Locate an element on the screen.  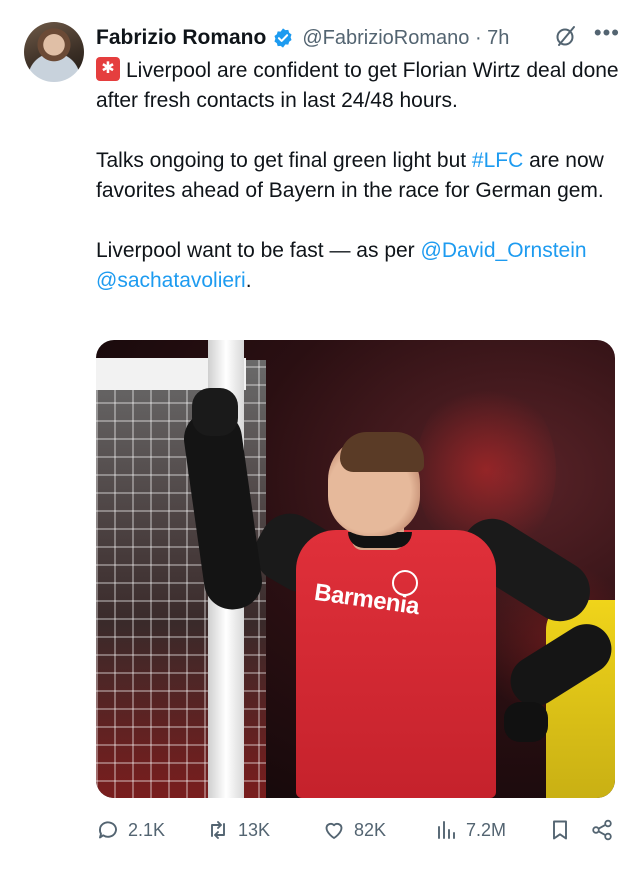
share-button is located at coordinates (602, 830).